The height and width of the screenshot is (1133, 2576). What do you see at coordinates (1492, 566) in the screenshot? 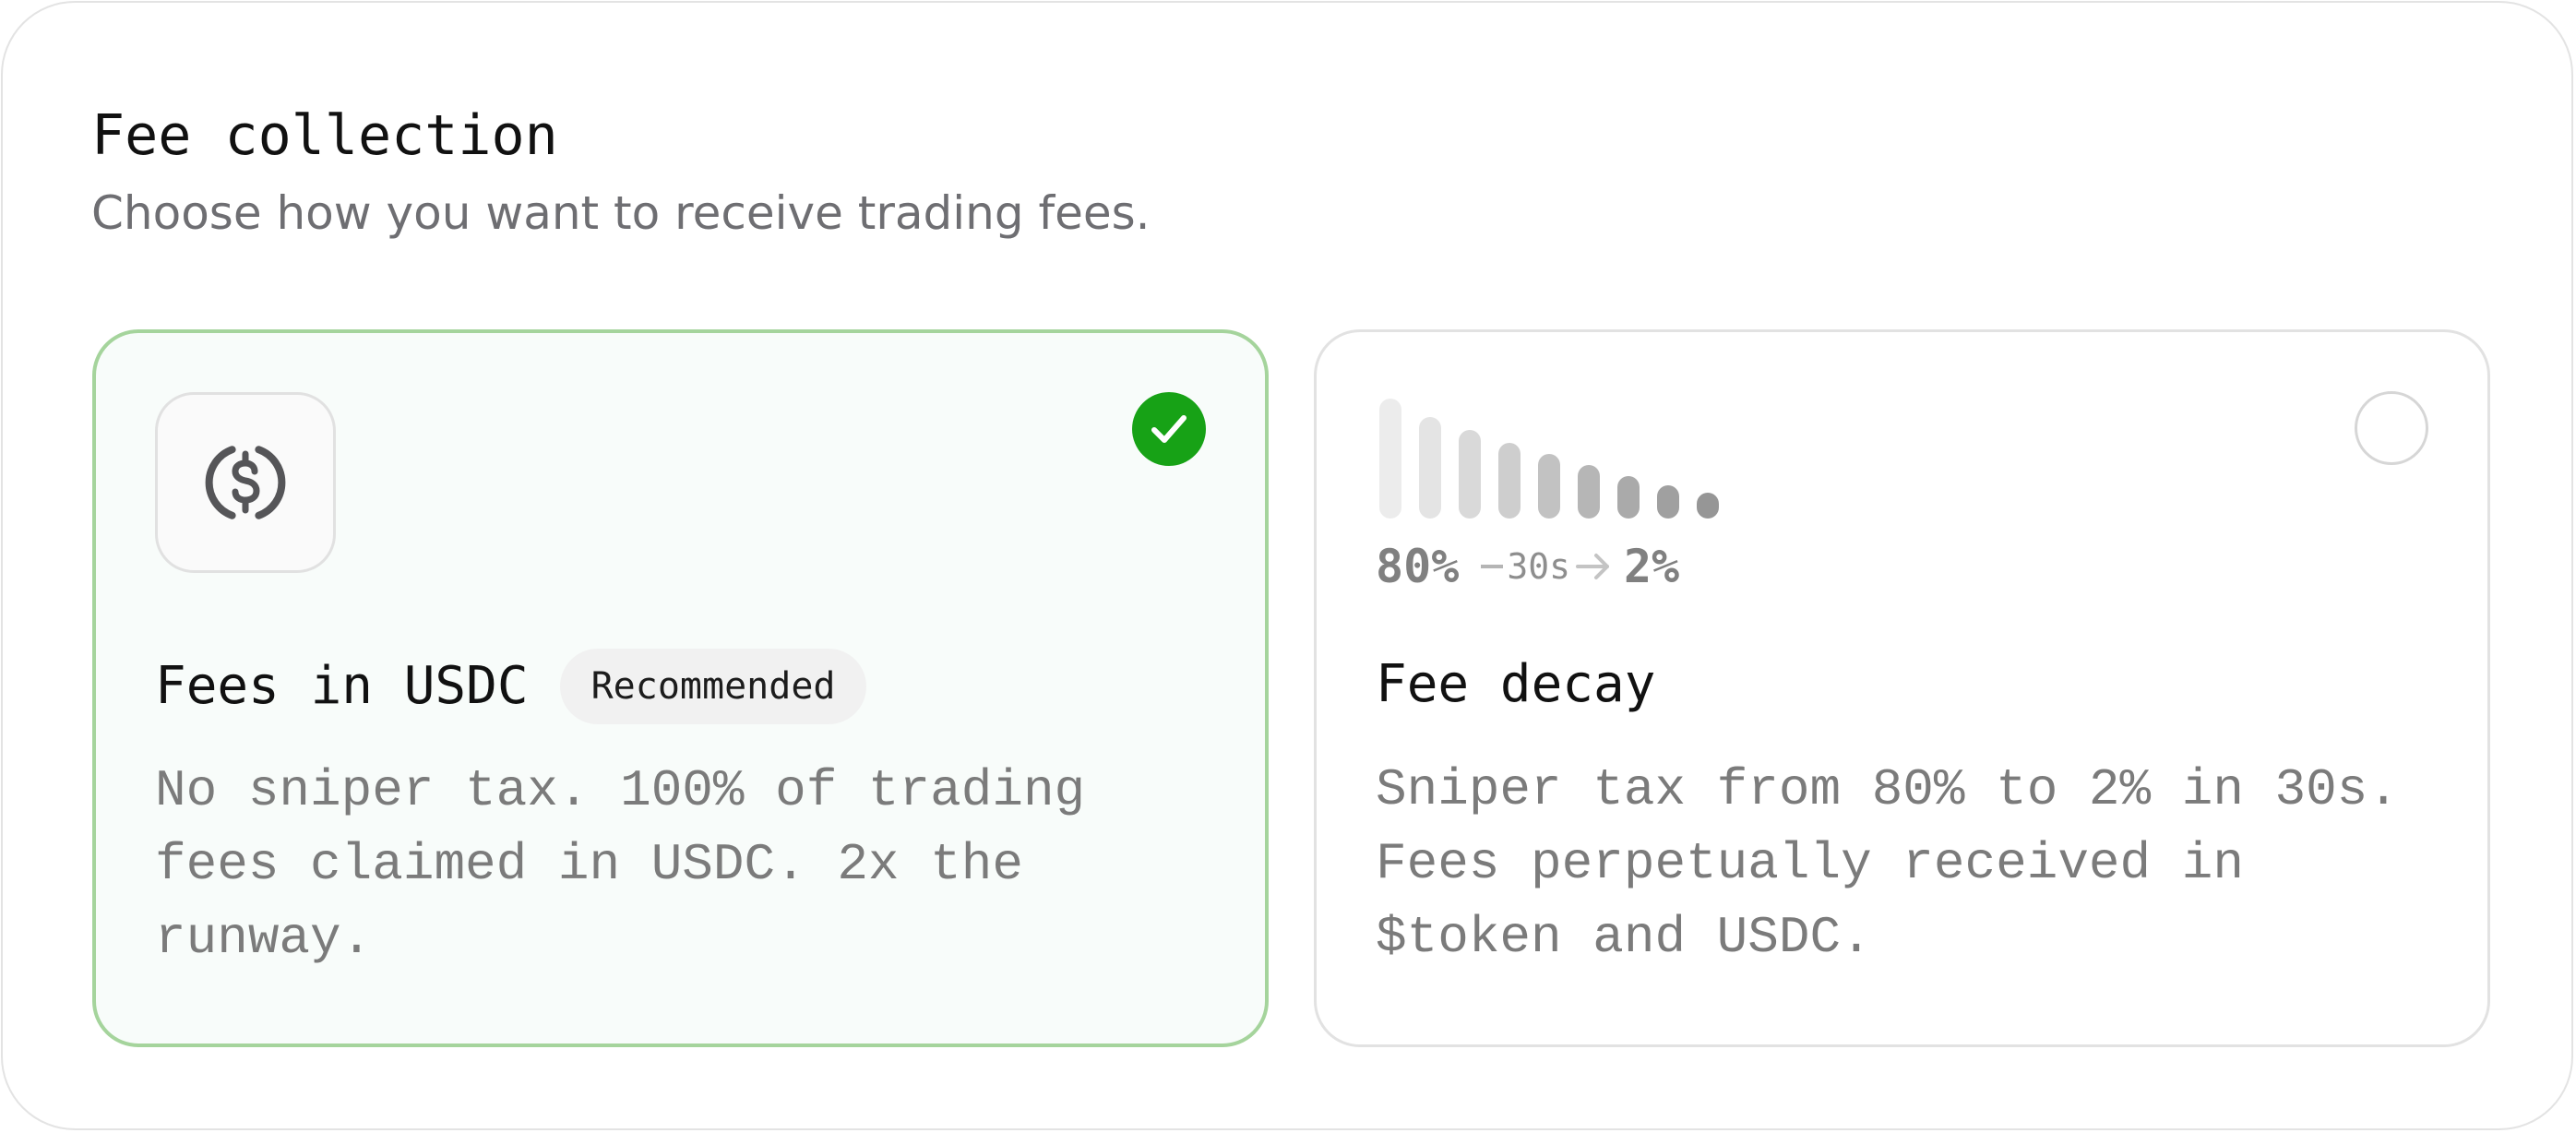
I see `dash-icon` at bounding box center [1492, 566].